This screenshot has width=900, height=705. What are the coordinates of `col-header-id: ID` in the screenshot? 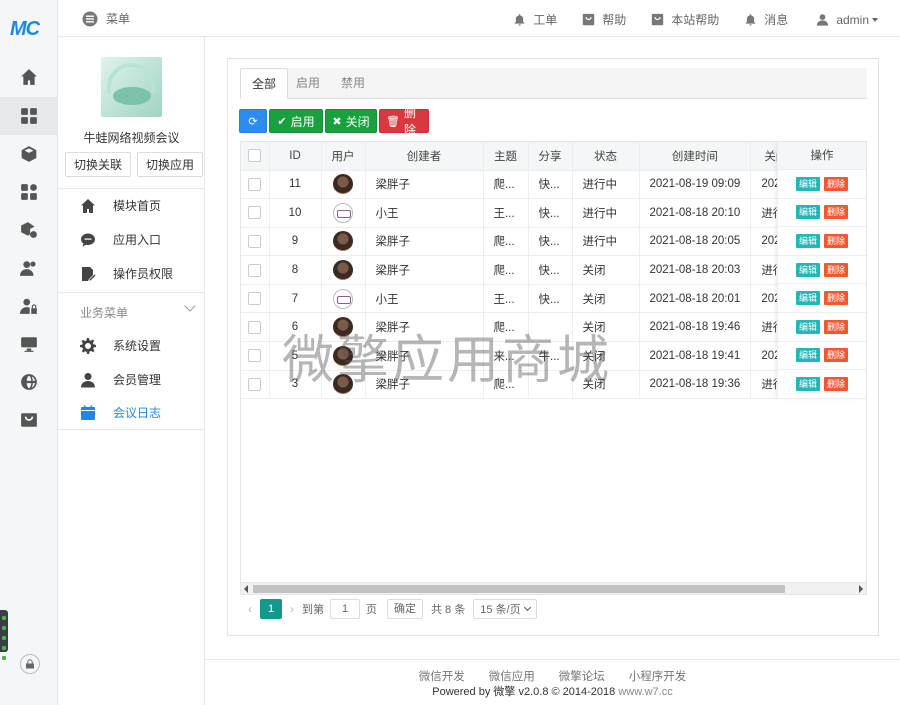 It's located at (295, 156).